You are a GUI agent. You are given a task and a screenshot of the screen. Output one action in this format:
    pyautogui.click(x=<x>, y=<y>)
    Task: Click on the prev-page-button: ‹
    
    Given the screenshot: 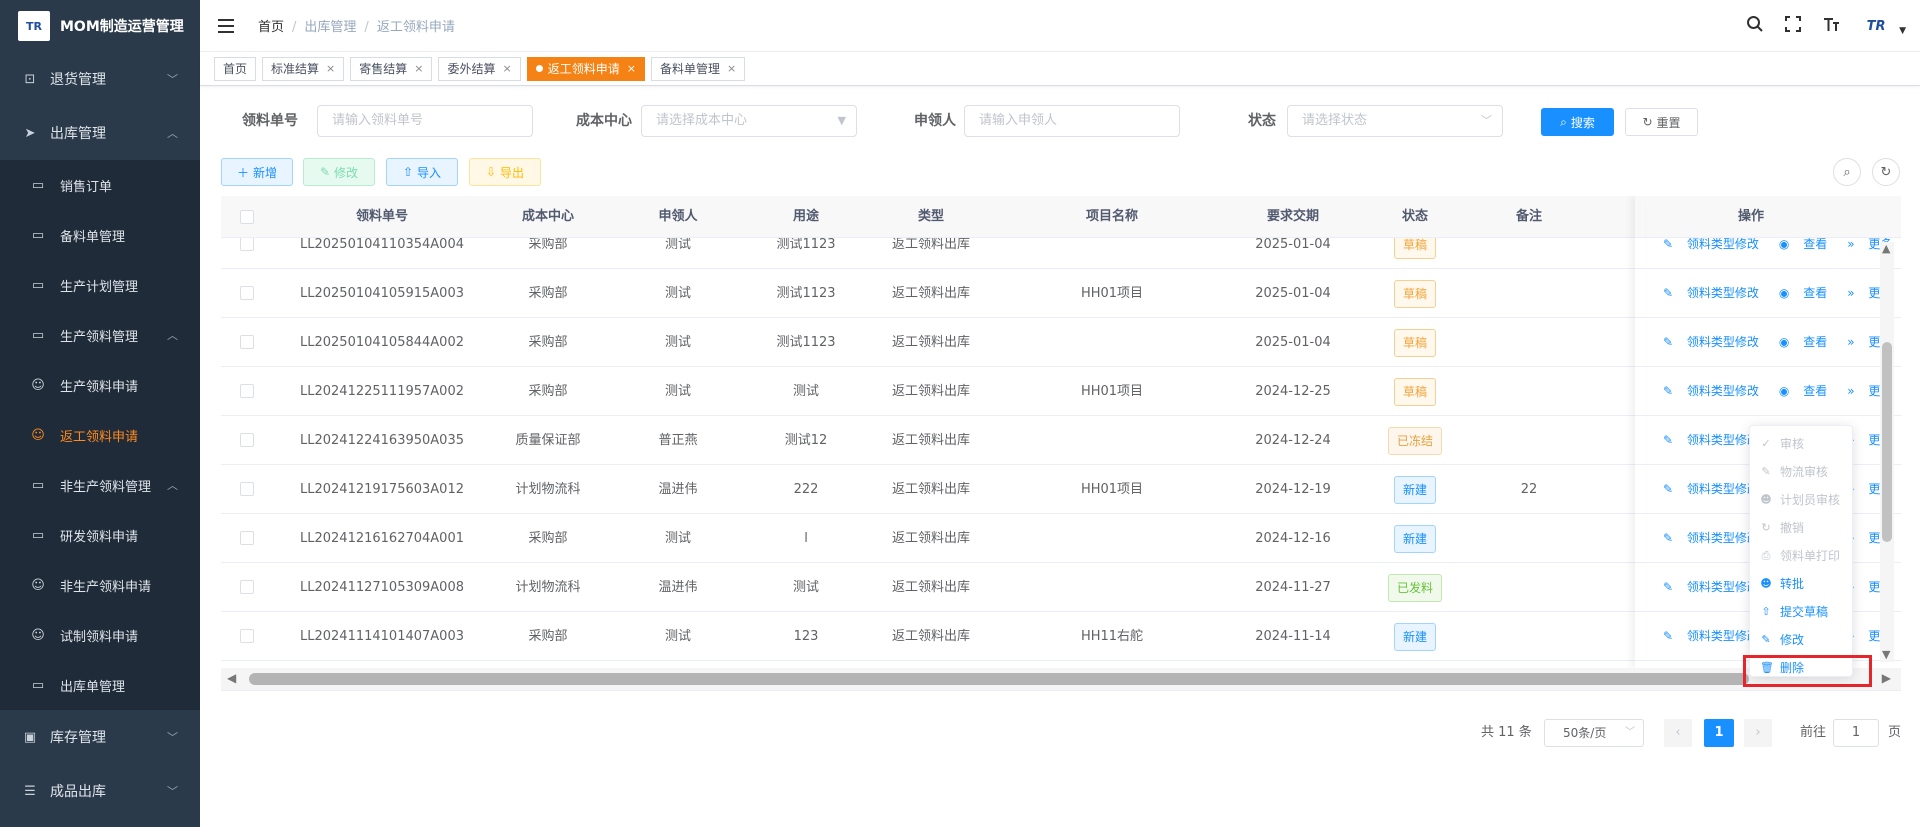 What is the action you would take?
    pyautogui.click(x=1678, y=733)
    